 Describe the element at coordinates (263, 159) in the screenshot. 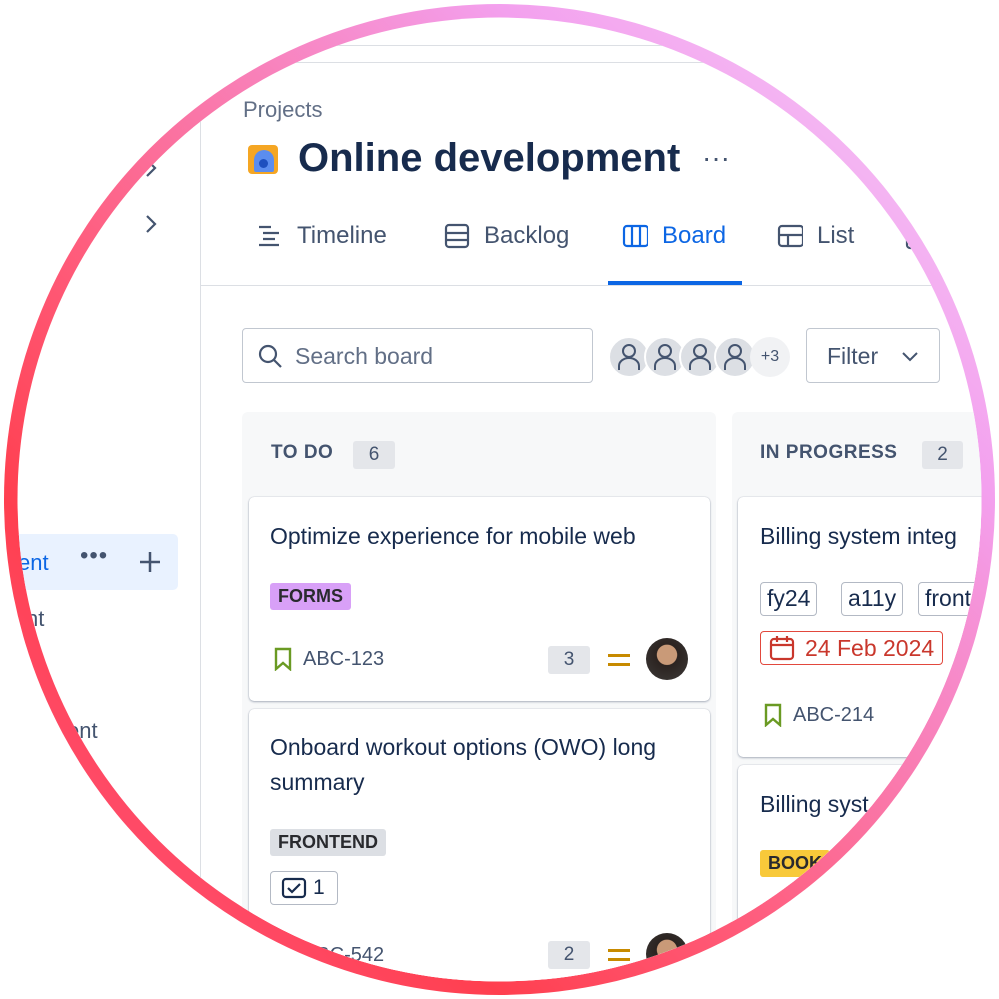

I see `project-icon` at that location.